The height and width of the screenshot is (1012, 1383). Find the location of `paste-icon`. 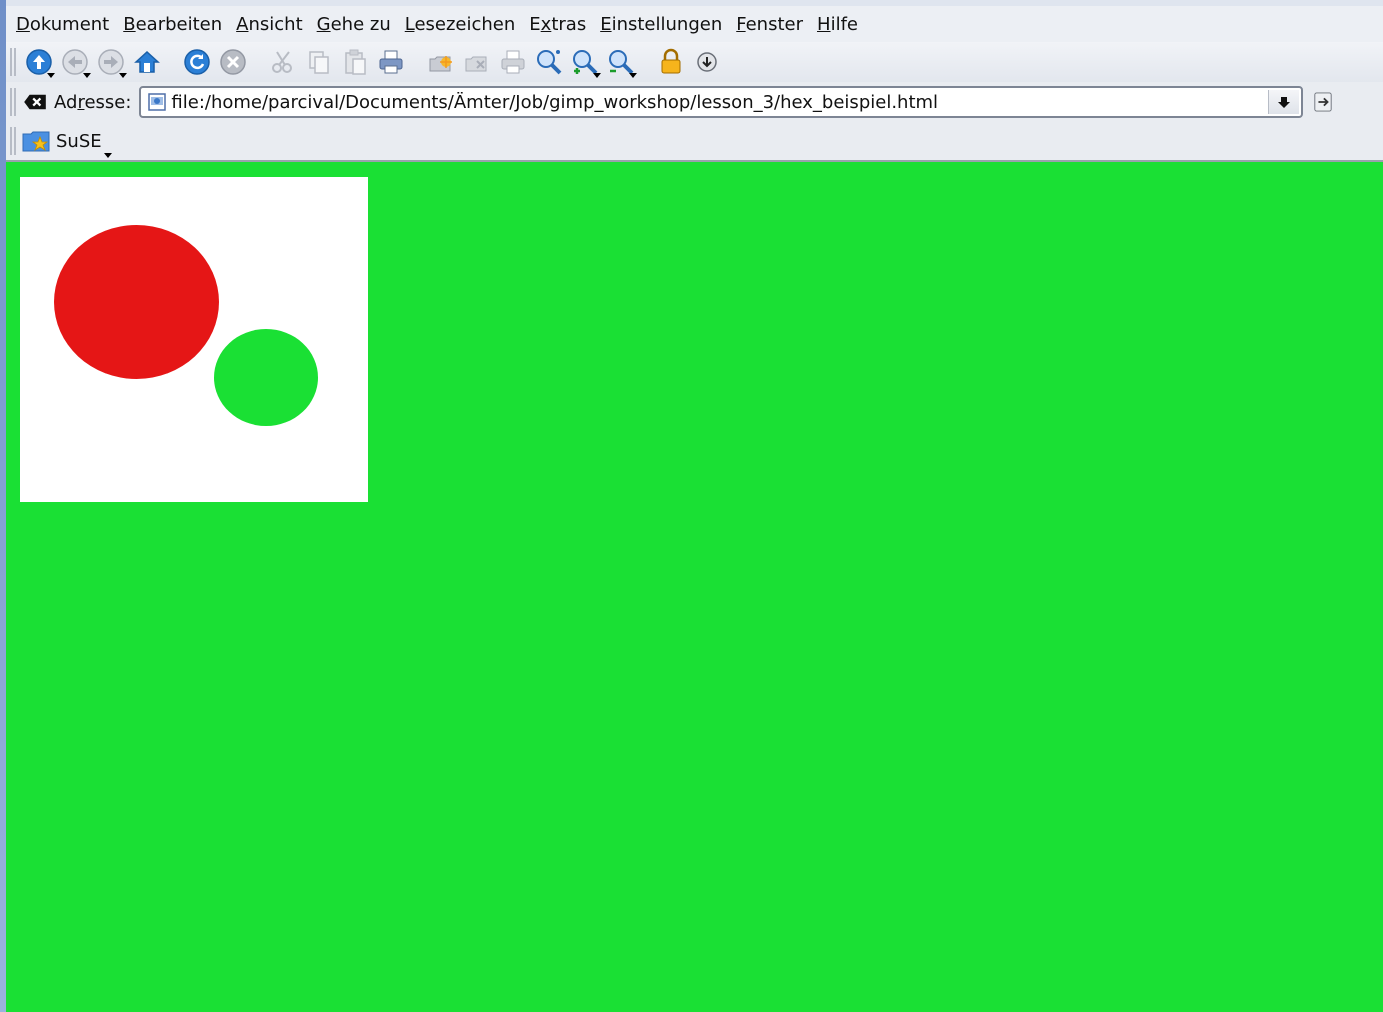

paste-icon is located at coordinates (355, 62).